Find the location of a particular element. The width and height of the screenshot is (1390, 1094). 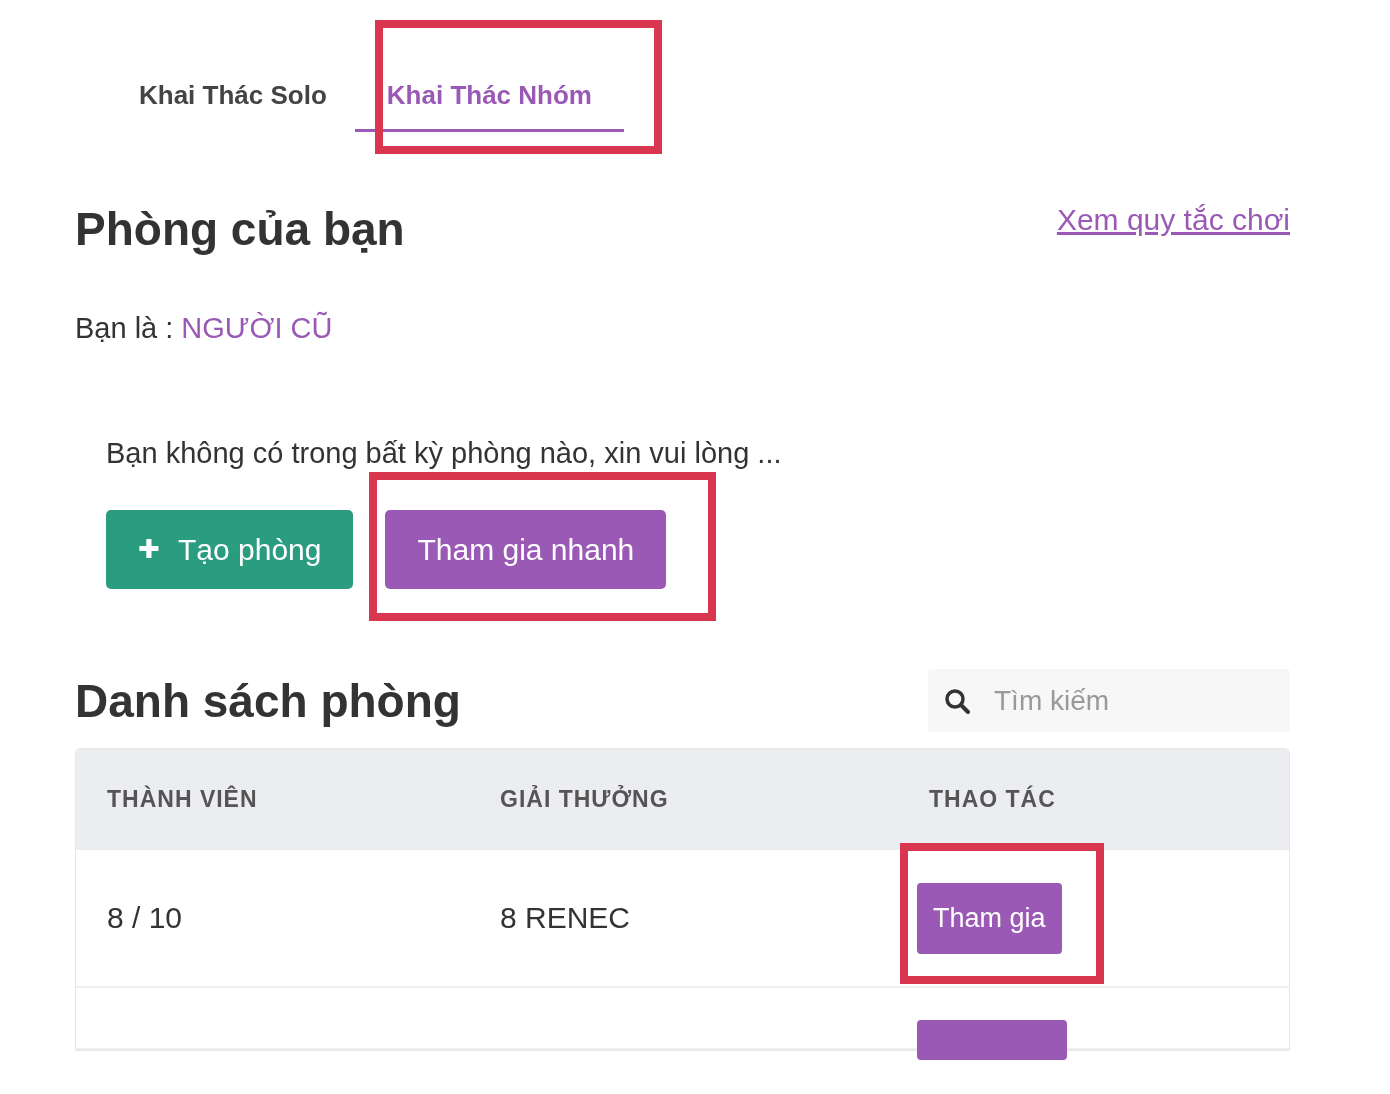

table-cell-text: 8 / 10 is located at coordinates (145, 918).